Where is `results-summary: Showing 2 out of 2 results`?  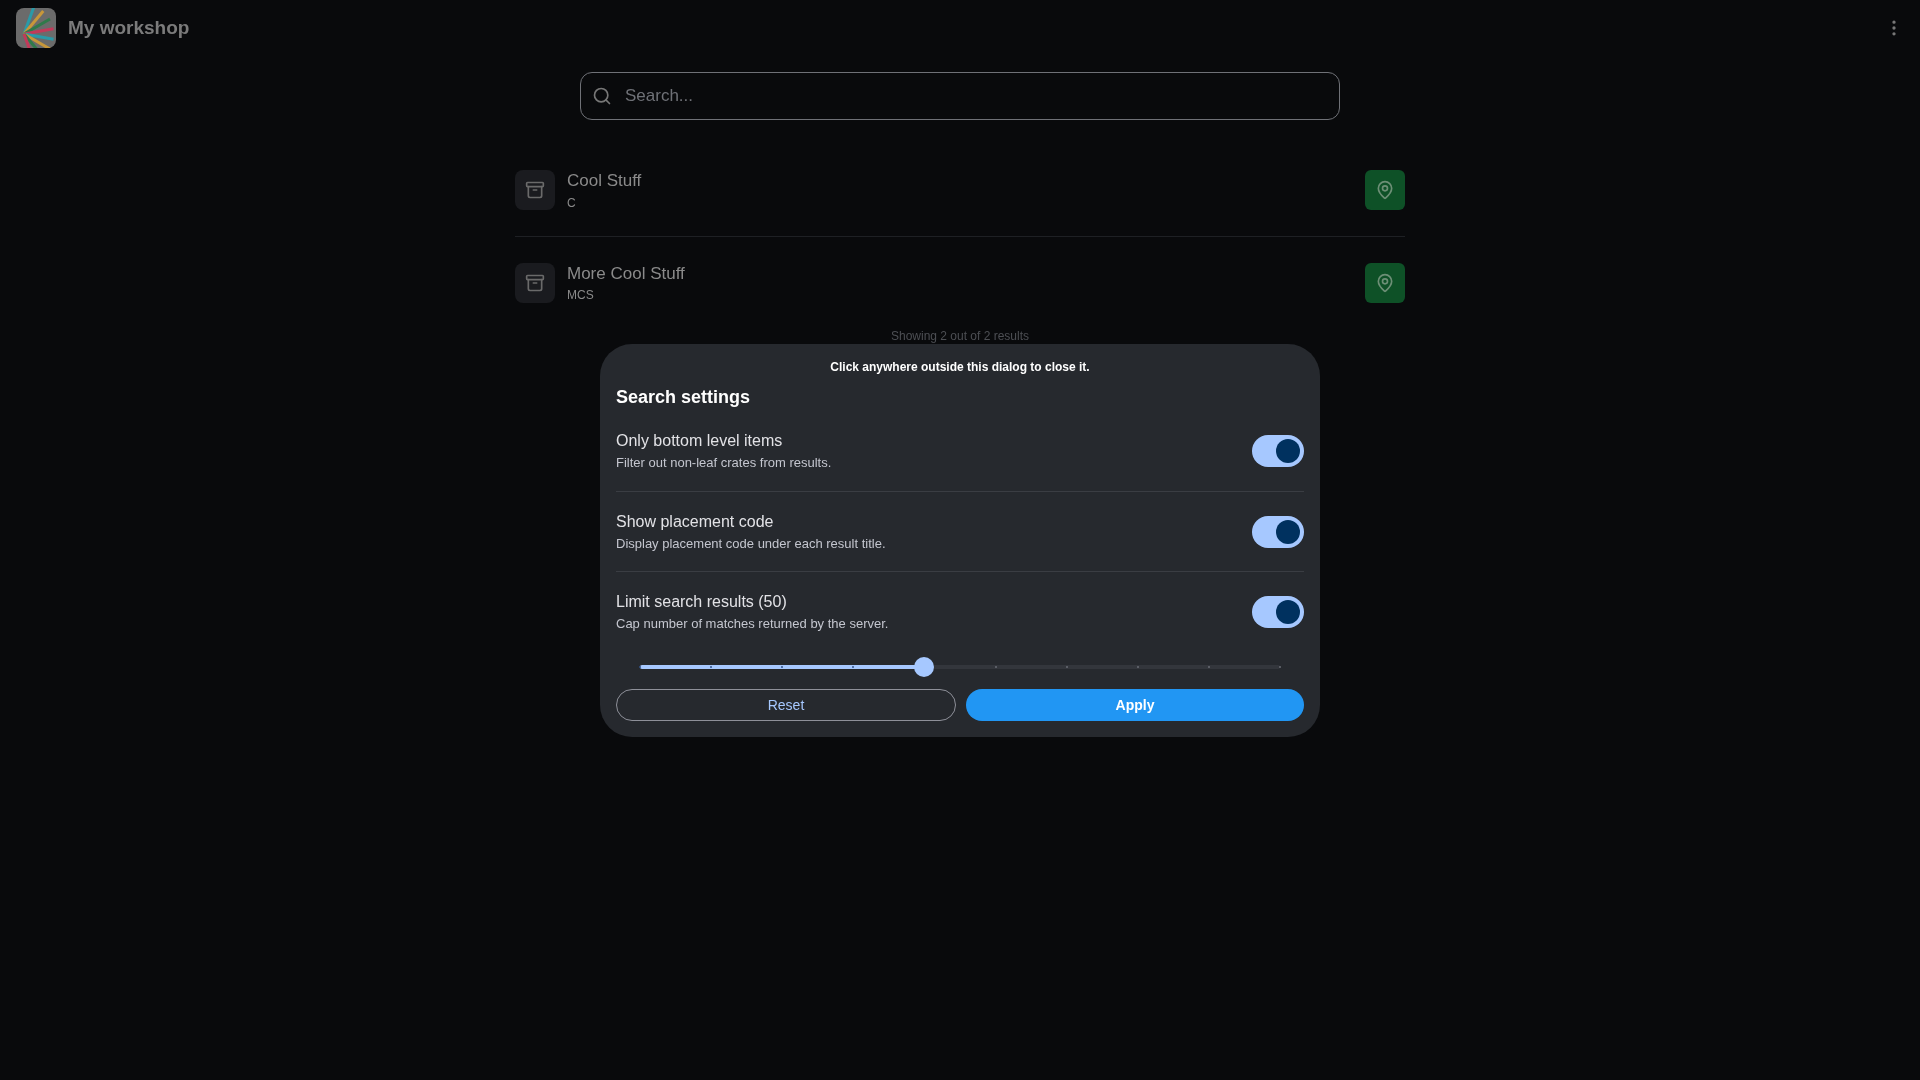 results-summary: Showing 2 out of 2 results is located at coordinates (960, 336).